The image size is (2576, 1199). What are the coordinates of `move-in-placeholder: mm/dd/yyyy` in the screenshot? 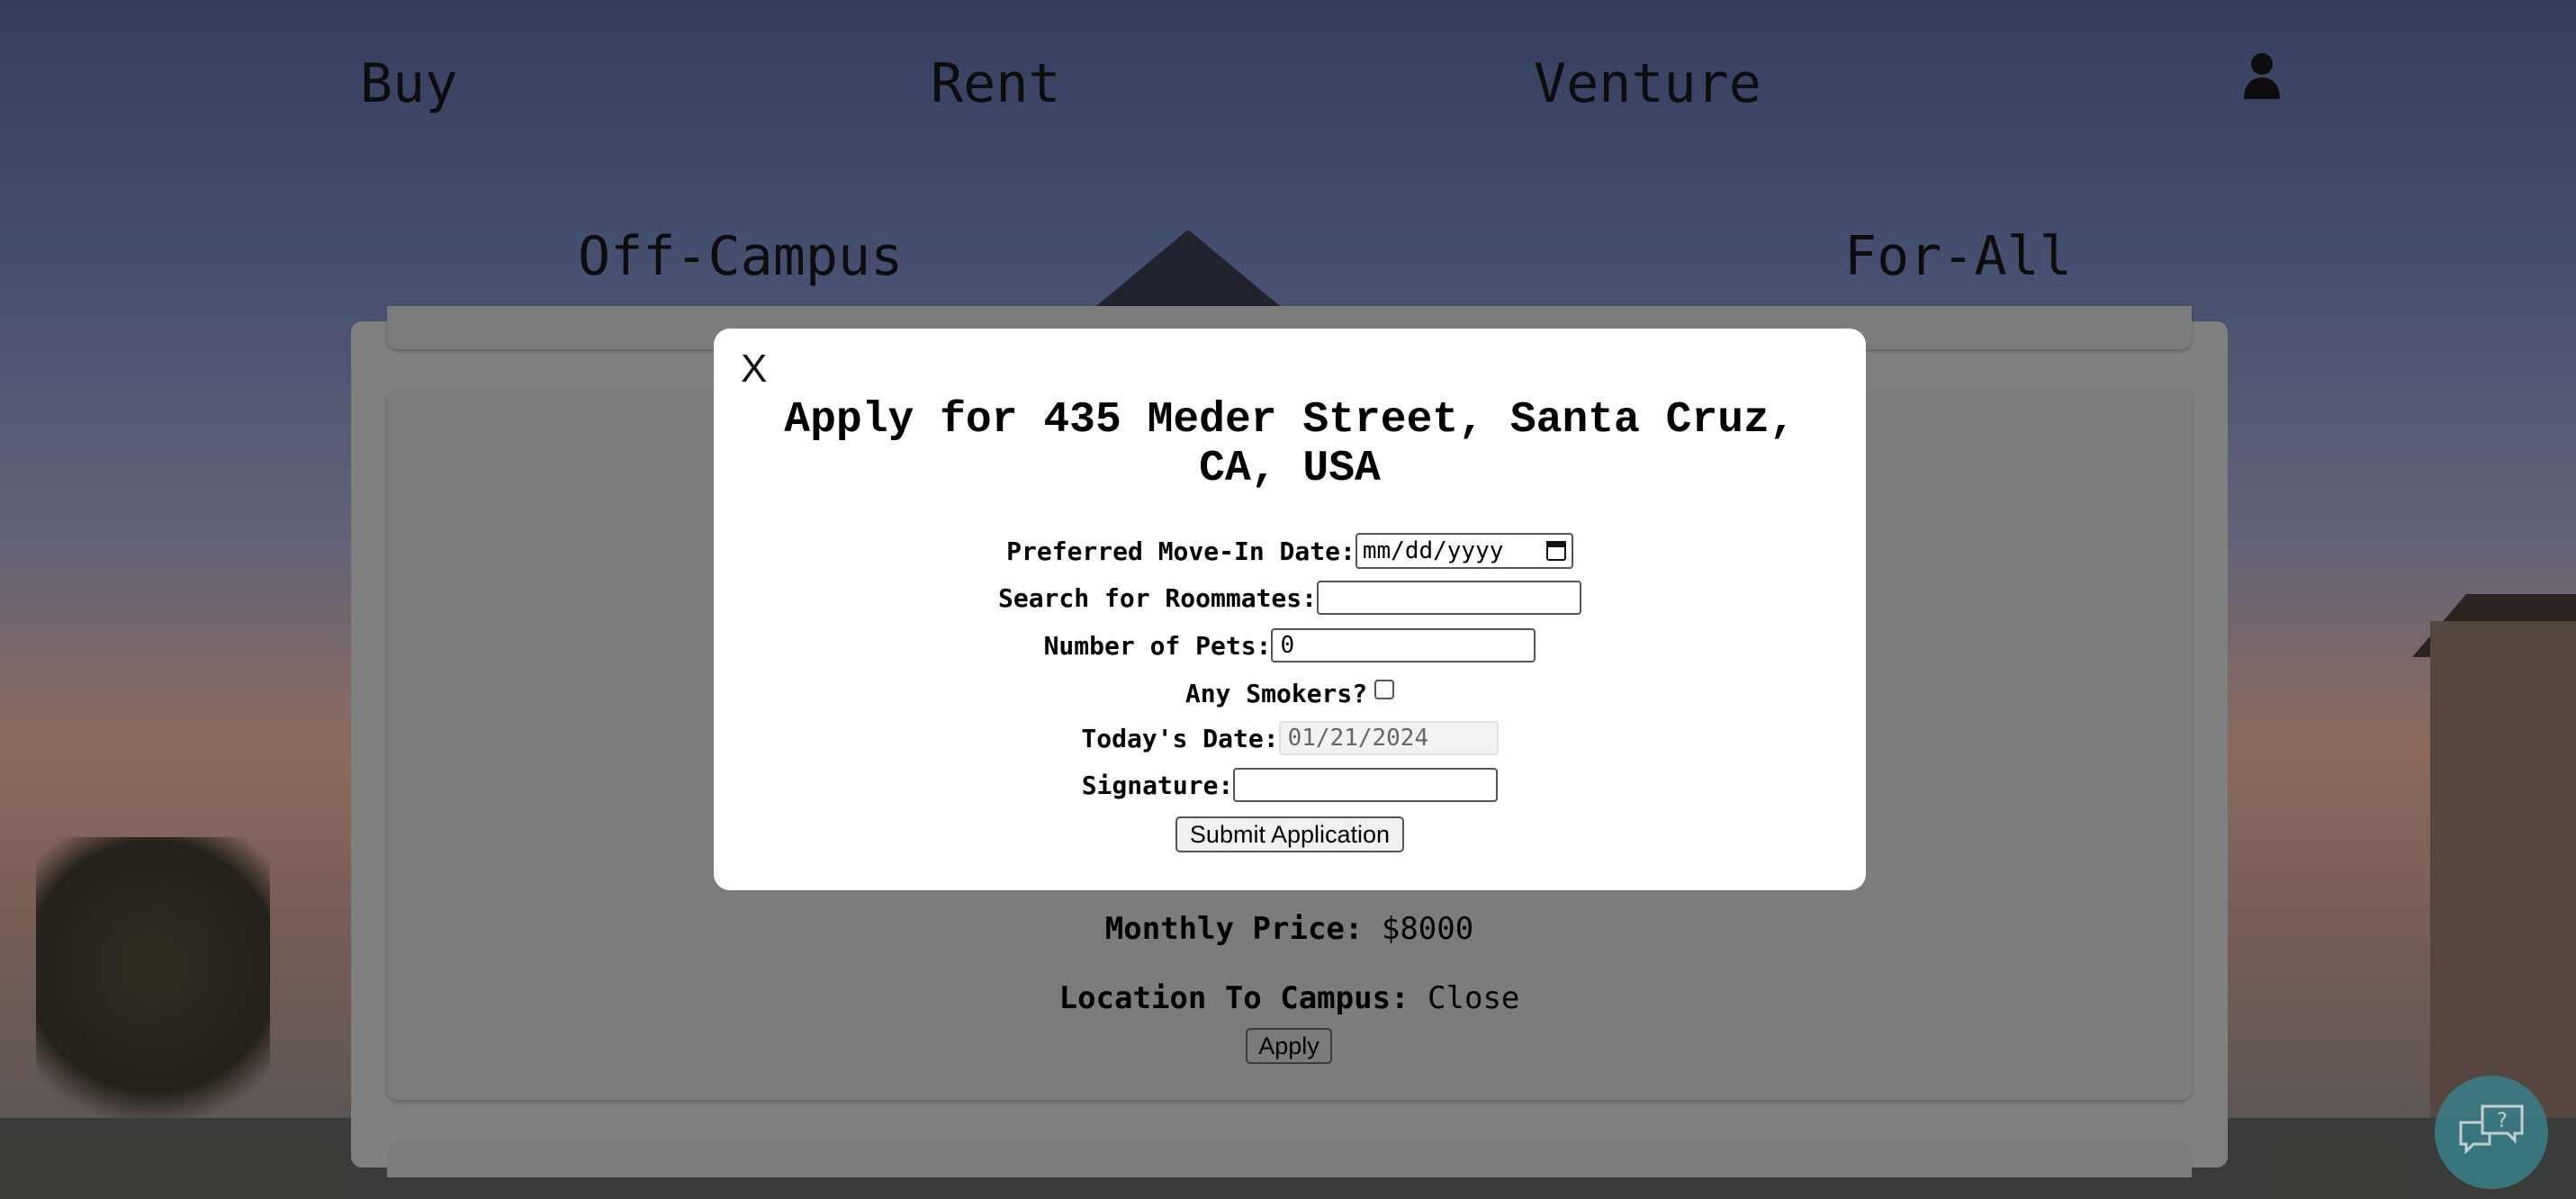 It's located at (1433, 550).